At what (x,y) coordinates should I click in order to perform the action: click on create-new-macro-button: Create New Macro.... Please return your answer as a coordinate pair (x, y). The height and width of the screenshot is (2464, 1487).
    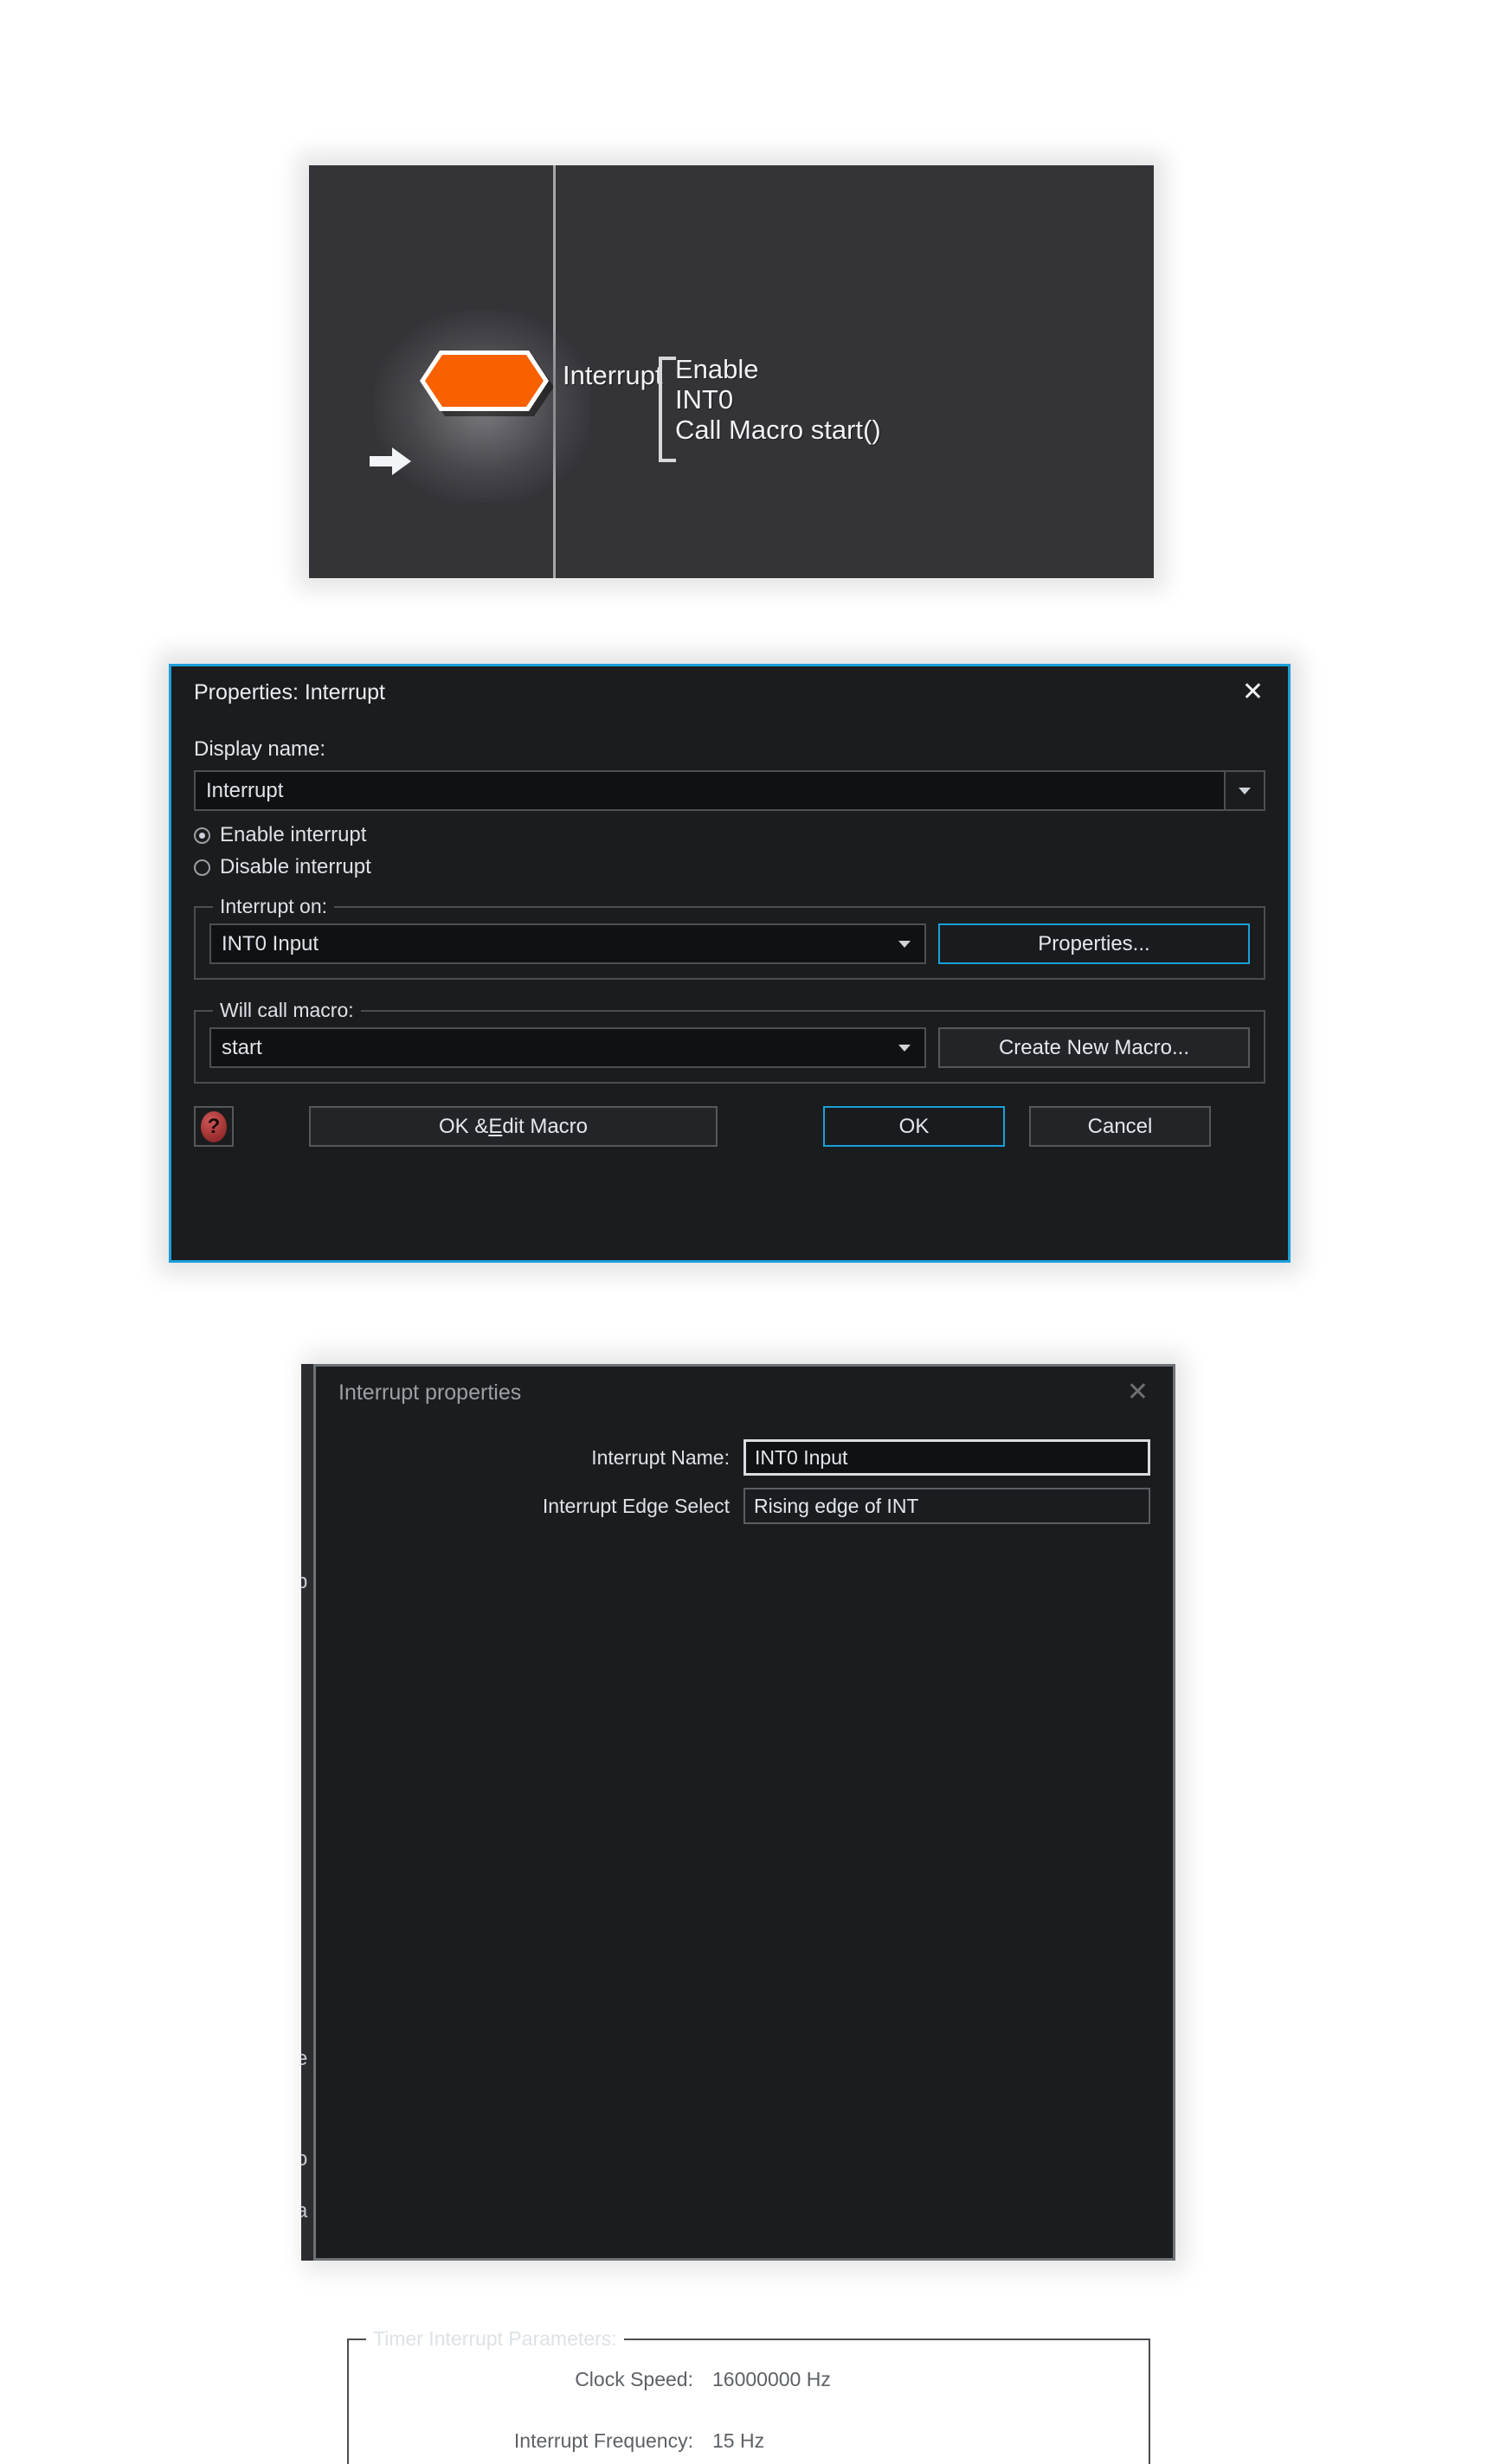
    Looking at the image, I should click on (1094, 1047).